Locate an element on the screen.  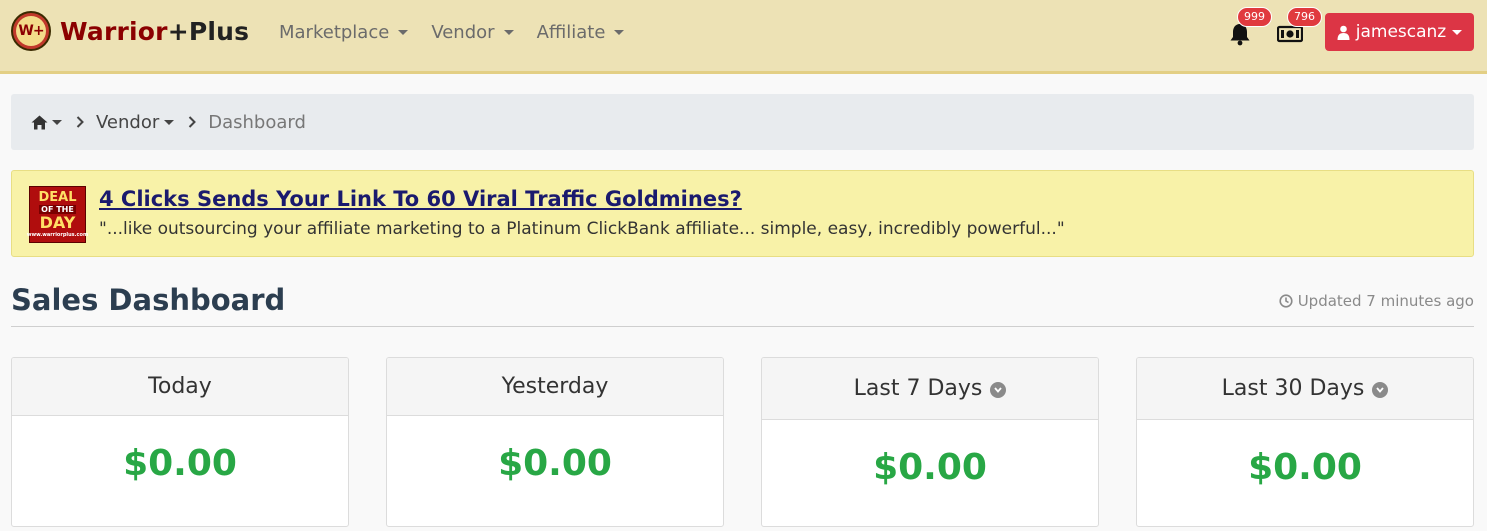
home-icon is located at coordinates (39, 122).